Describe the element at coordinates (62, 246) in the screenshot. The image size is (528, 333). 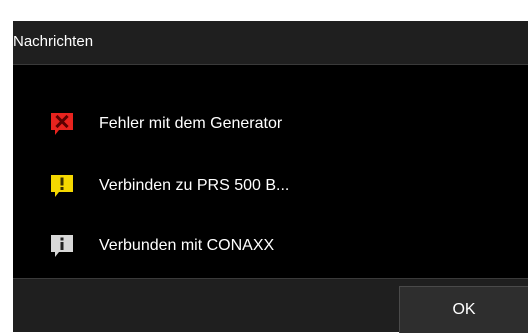
I see `info-icon` at that location.